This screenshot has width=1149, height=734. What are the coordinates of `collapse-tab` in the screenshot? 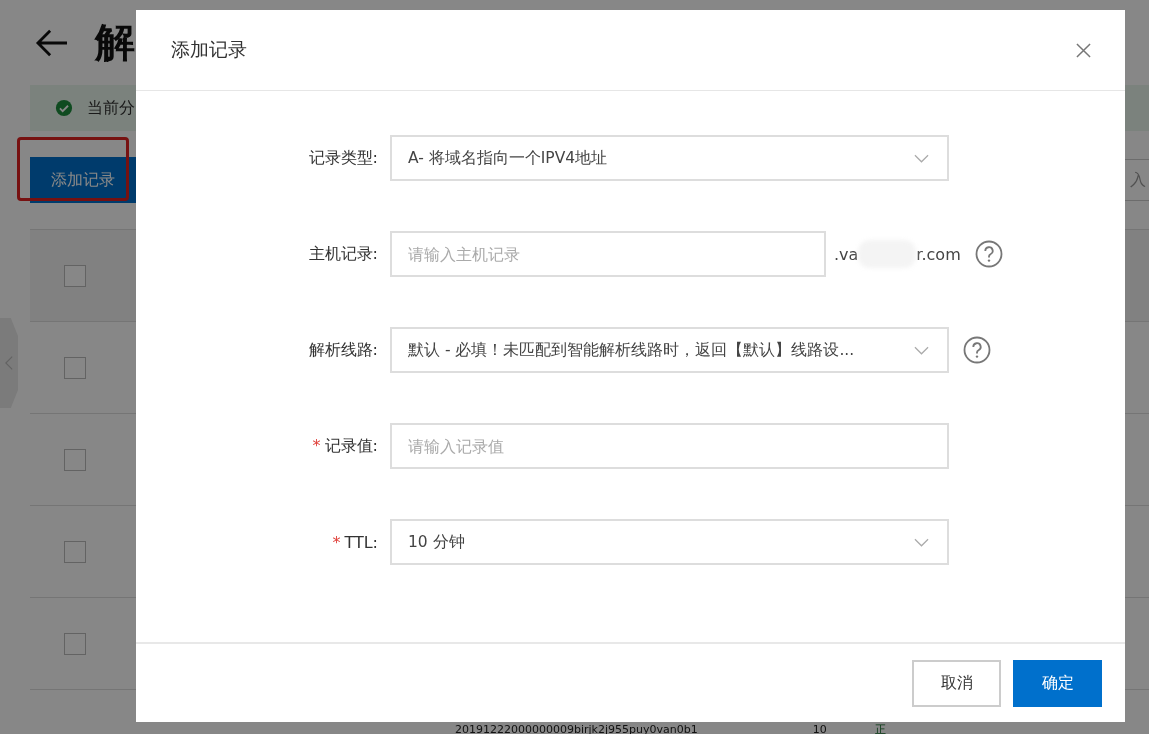 It's located at (9, 363).